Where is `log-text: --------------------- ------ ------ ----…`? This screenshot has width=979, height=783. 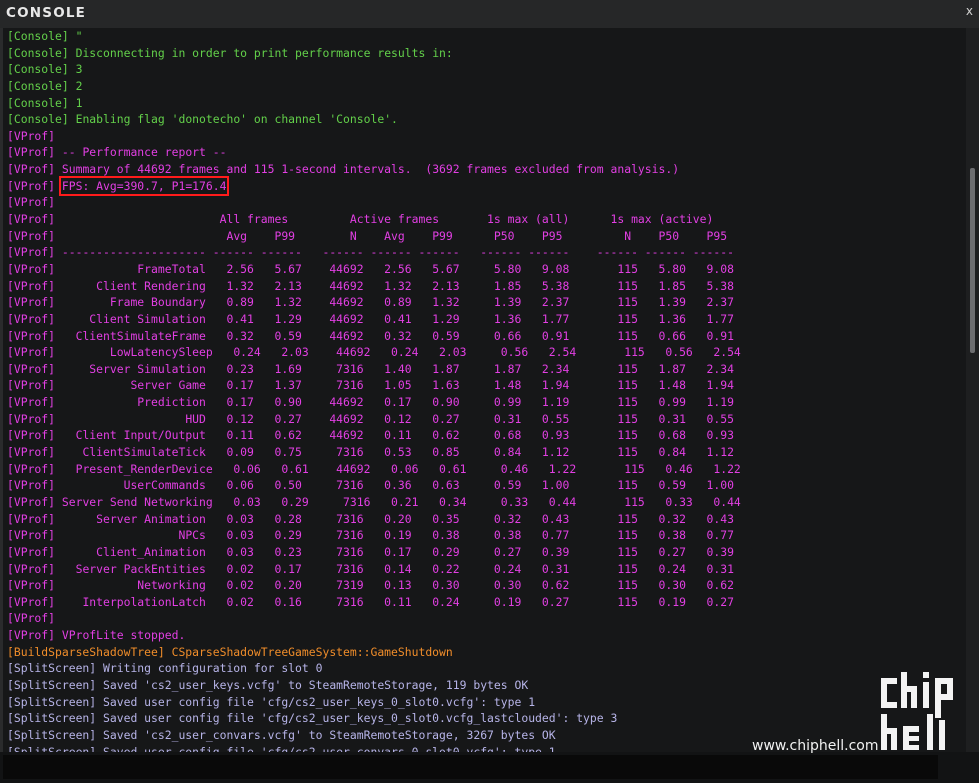
log-text: --------------------- ------ ------ ----… is located at coordinates (394, 252).